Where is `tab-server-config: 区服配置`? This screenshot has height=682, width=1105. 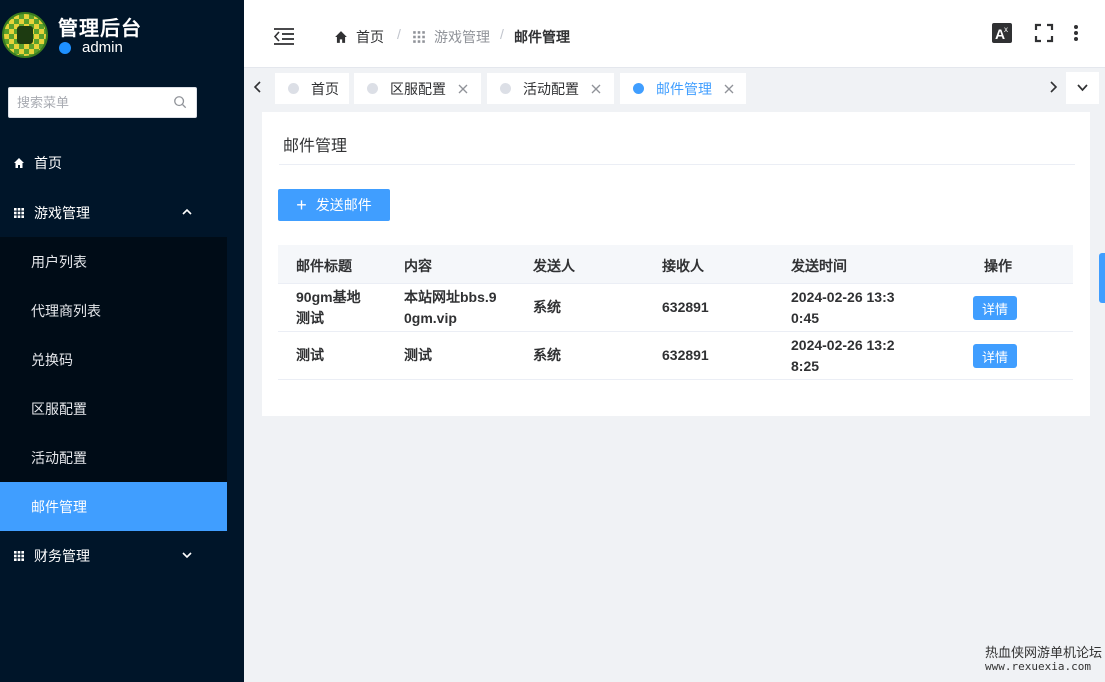 tab-server-config: 区服配置 is located at coordinates (417, 88).